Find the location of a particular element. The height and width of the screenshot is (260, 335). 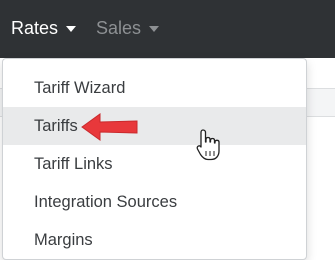

menu-item-label: Tariff Wizard is located at coordinates (80, 88).